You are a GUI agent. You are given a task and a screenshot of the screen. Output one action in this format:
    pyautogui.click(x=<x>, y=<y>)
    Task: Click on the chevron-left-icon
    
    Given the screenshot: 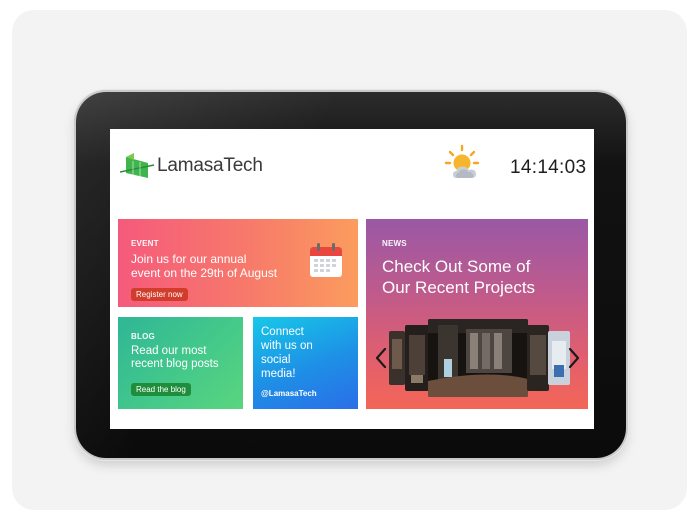 What is the action you would take?
    pyautogui.click(x=381, y=358)
    